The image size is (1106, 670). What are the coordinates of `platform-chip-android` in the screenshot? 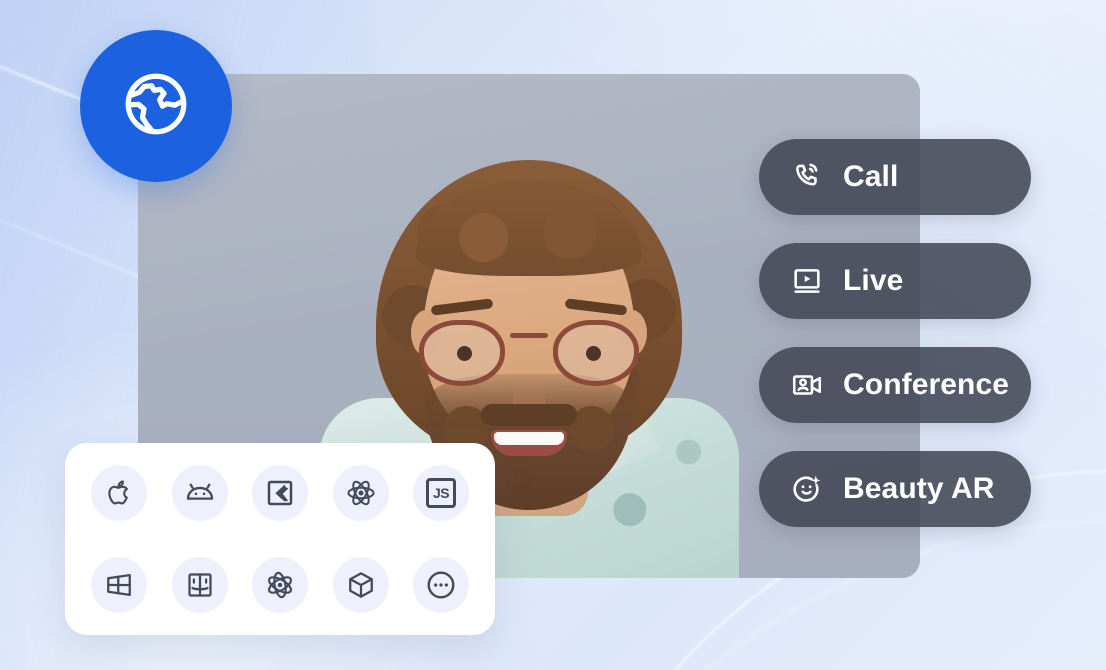 It's located at (199, 493).